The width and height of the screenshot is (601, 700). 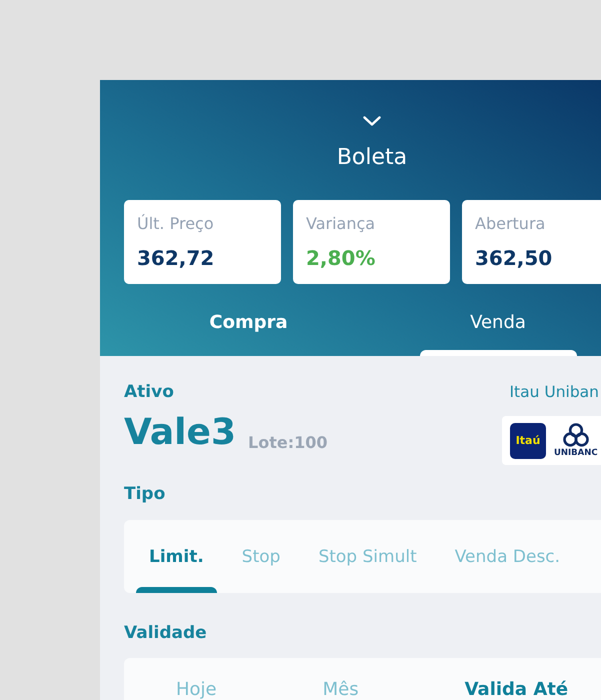 What do you see at coordinates (514, 258) in the screenshot?
I see `quote-value: 362,50` at bounding box center [514, 258].